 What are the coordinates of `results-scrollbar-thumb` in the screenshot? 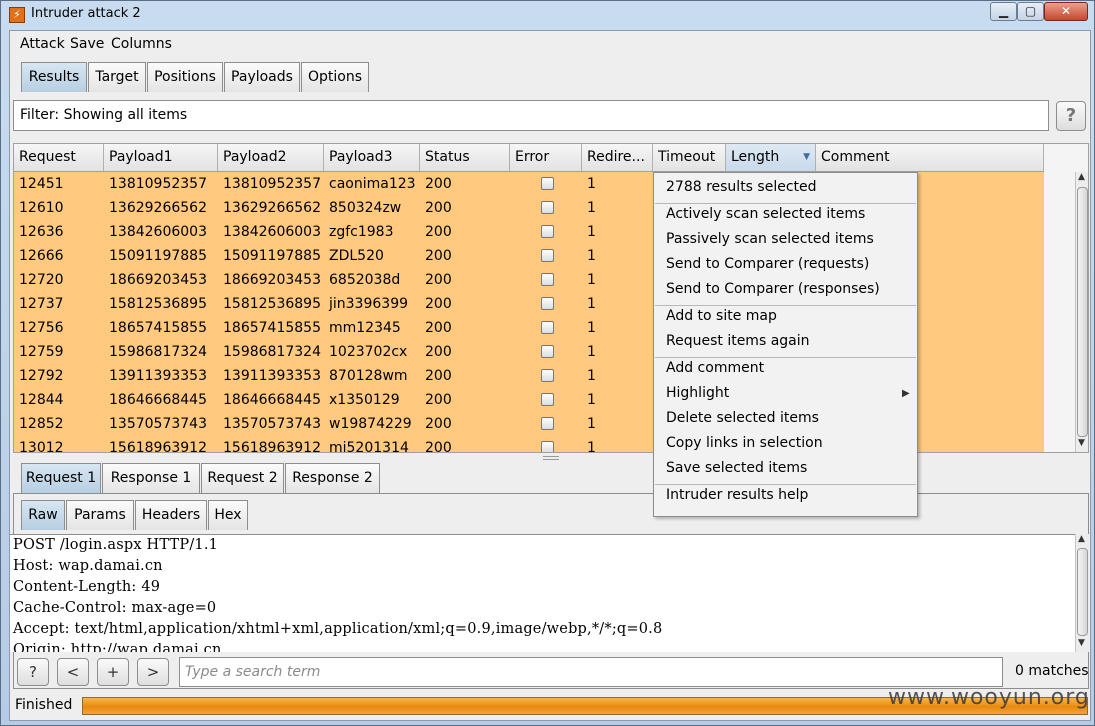 It's located at (1082, 312).